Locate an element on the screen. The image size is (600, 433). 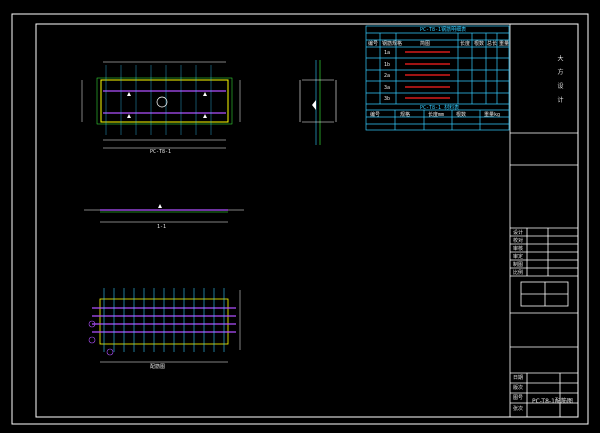
title-small-1: 图号 is located at coordinates (518, 398).